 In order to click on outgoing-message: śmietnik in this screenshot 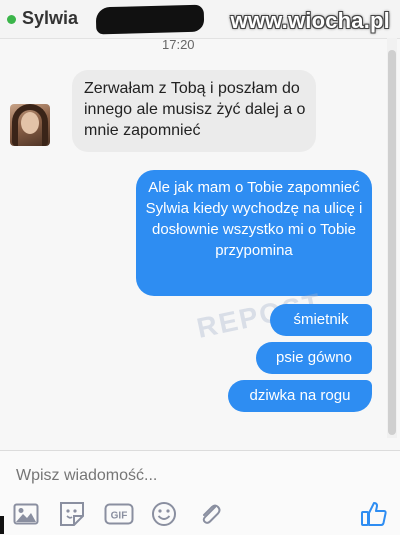, I will do `click(321, 320)`.